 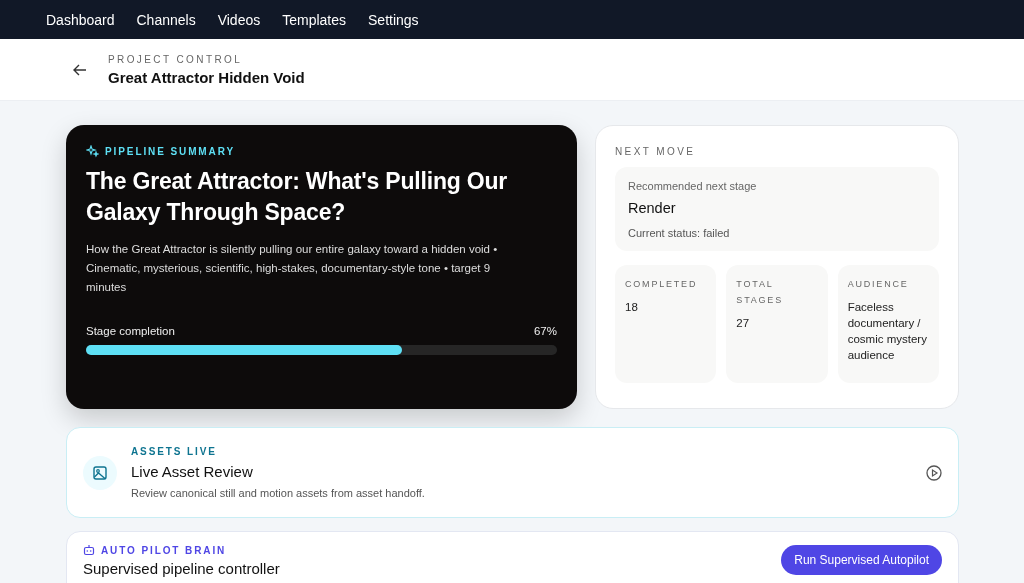 I want to click on run-autopilot-button: Run Supervised Autopilot, so click(x=861, y=560).